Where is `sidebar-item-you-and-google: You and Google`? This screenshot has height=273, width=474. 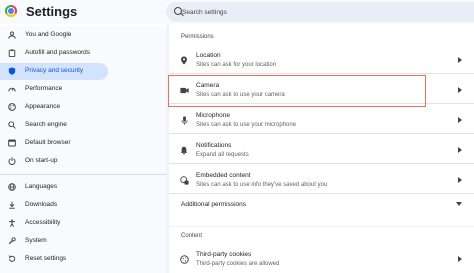
sidebar-item-you-and-google: You and Google is located at coordinates (54, 35).